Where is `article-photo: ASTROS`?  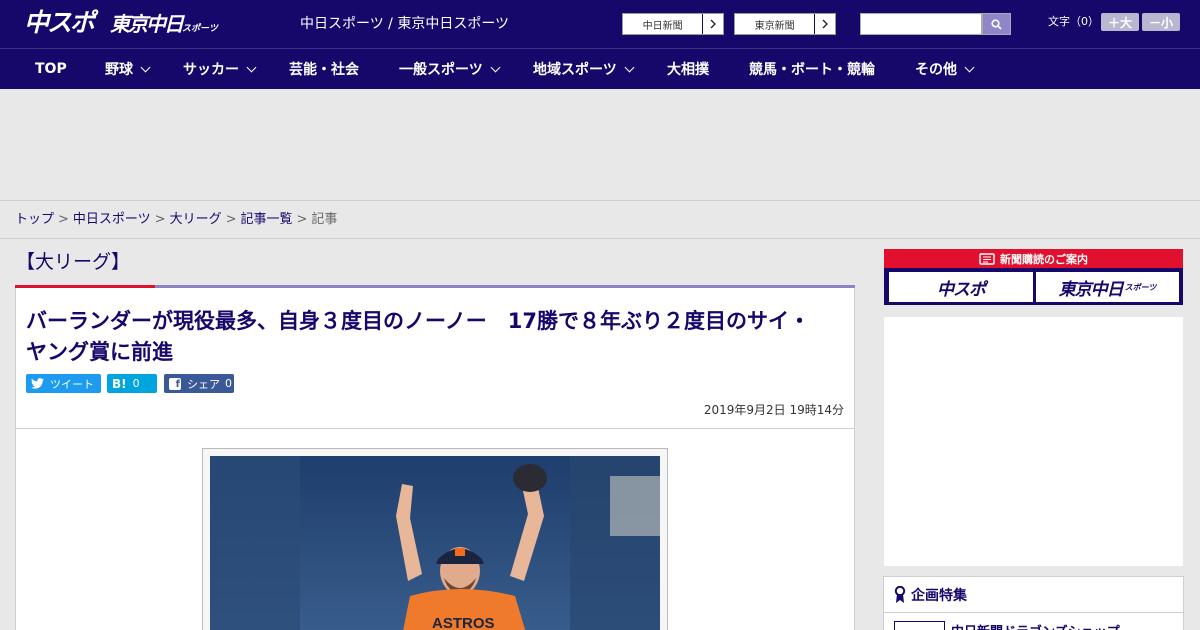
article-photo: ASTROS is located at coordinates (435, 543).